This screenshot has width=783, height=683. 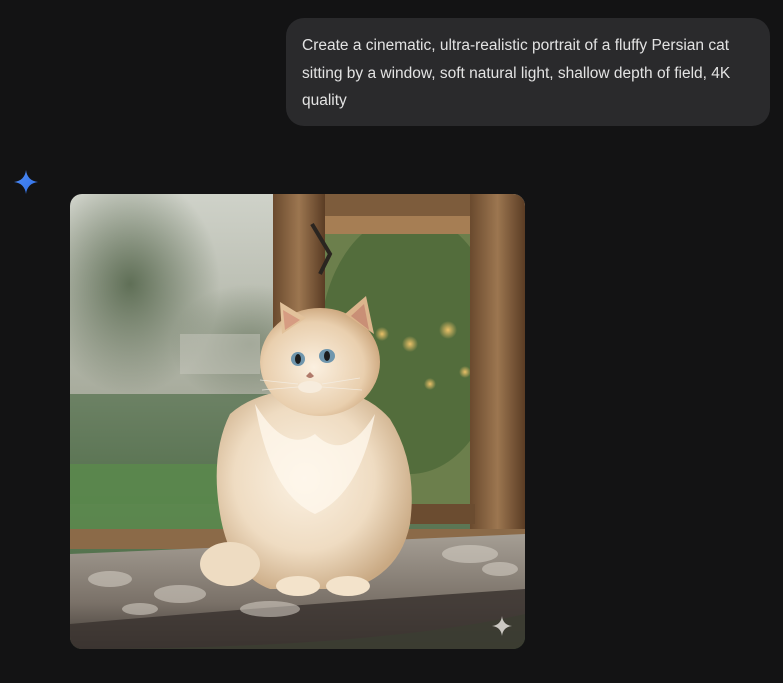 I want to click on gemini-sparkle-icon, so click(x=26, y=182).